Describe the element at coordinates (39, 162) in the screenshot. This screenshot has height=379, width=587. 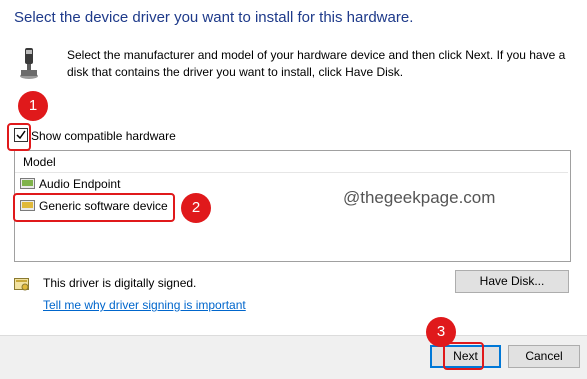
I see `model-column-header: Model` at that location.